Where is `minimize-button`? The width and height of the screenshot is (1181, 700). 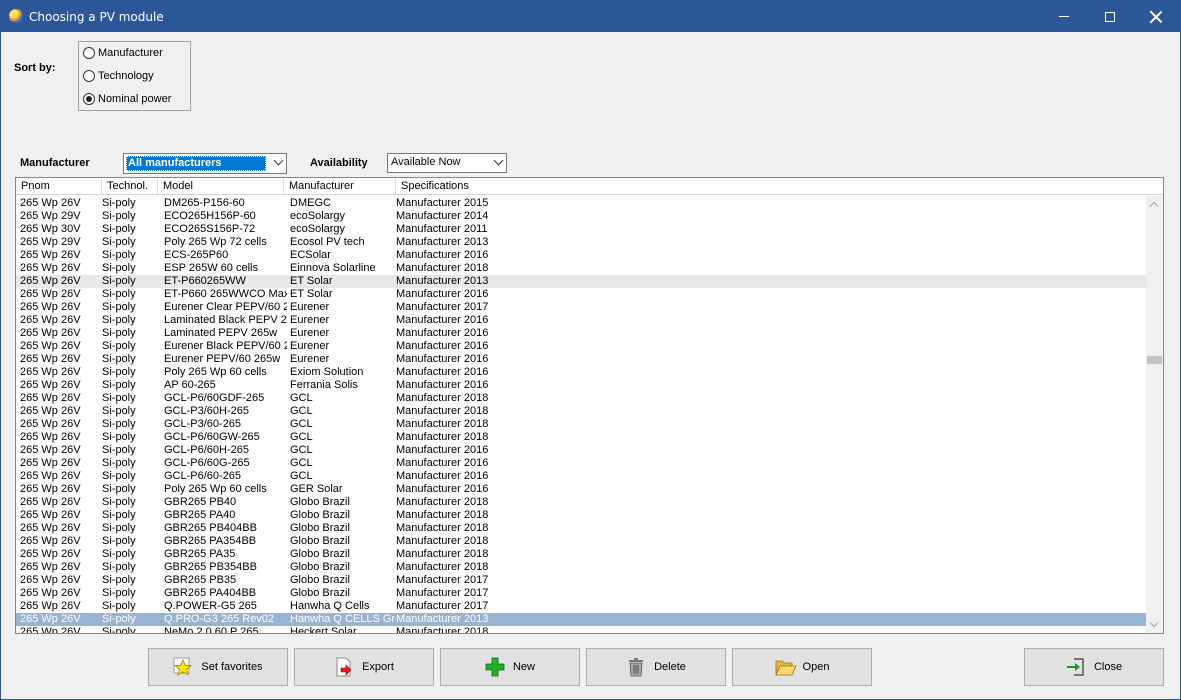
minimize-button is located at coordinates (1064, 16).